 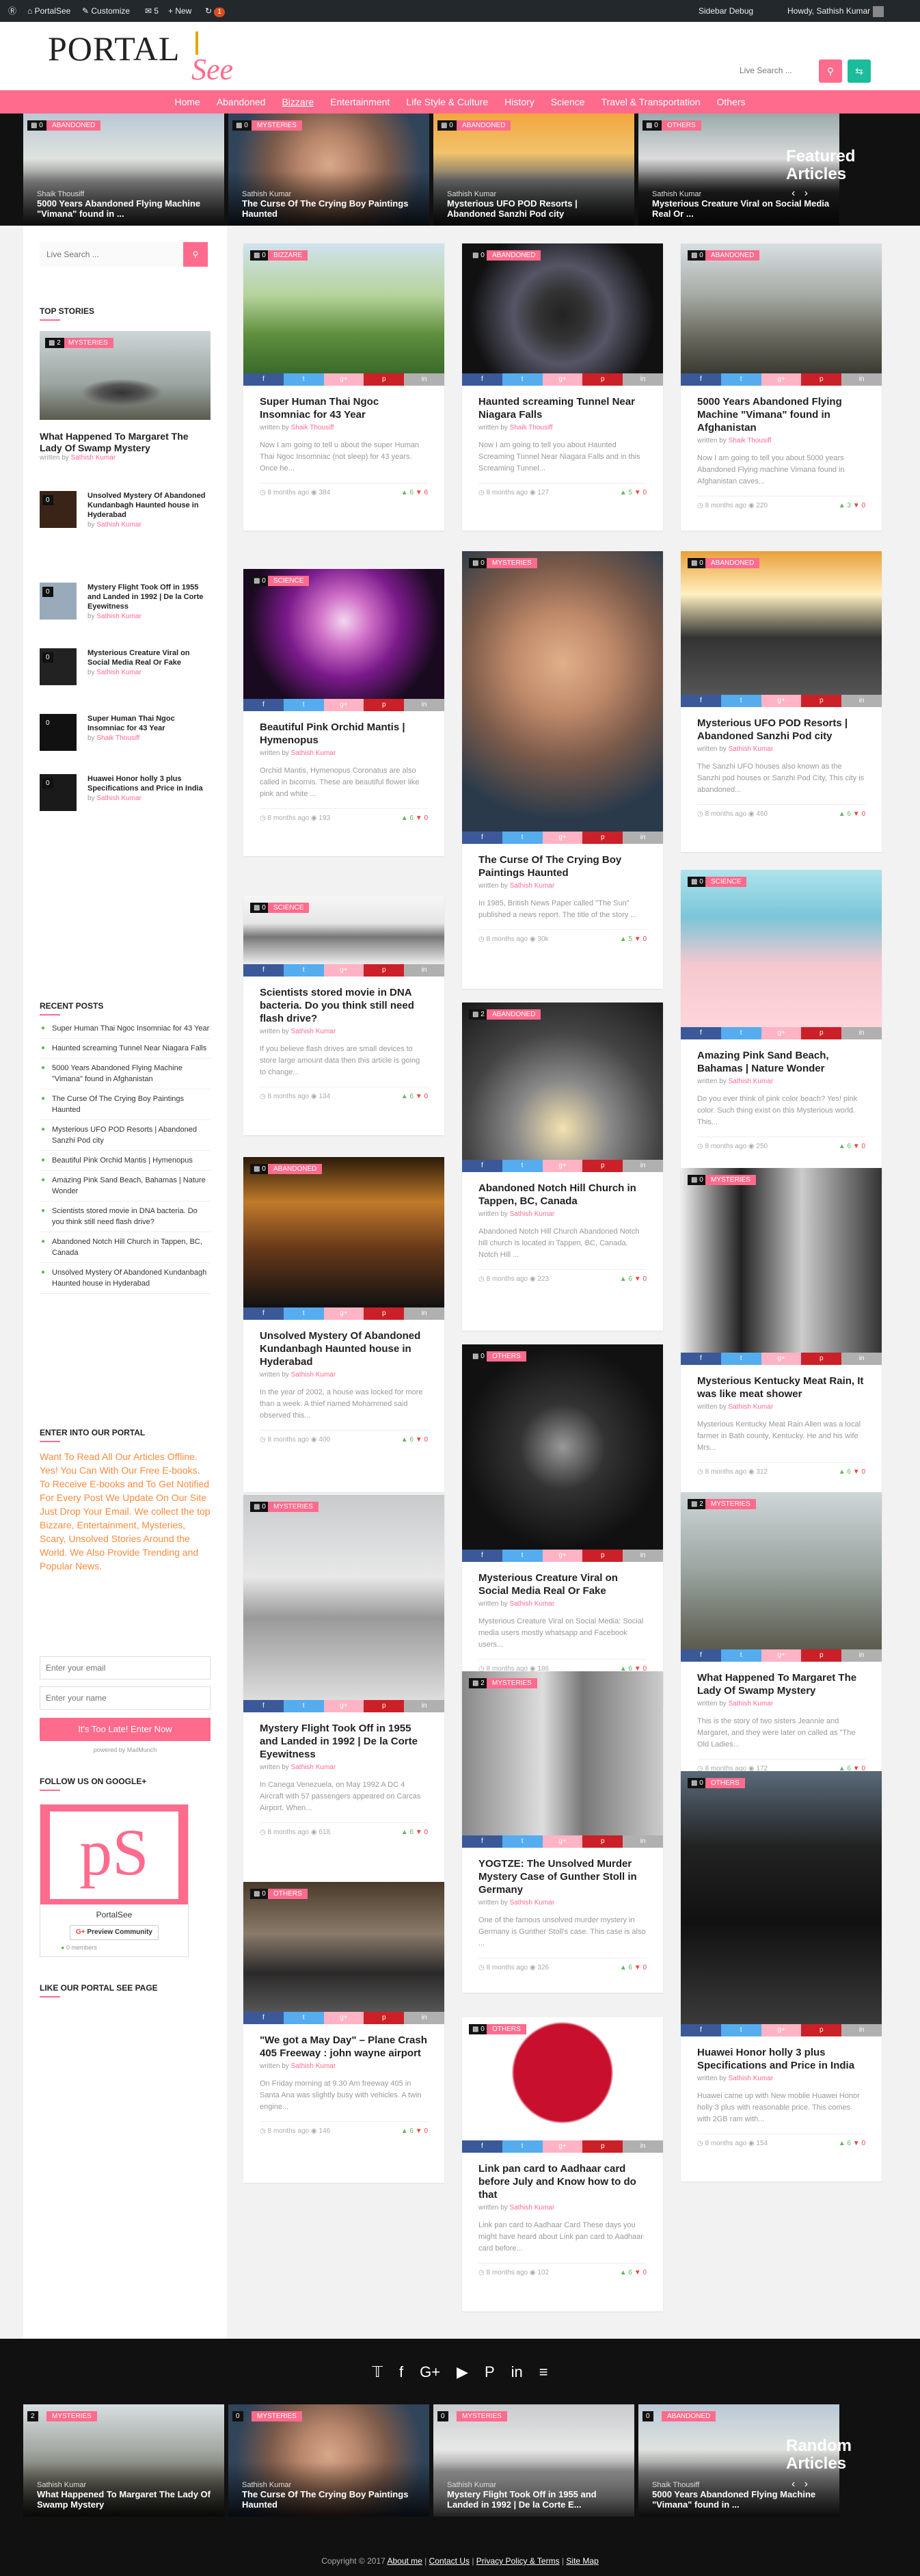 What do you see at coordinates (401, 2372) in the screenshot?
I see `facebook-icon: f` at bounding box center [401, 2372].